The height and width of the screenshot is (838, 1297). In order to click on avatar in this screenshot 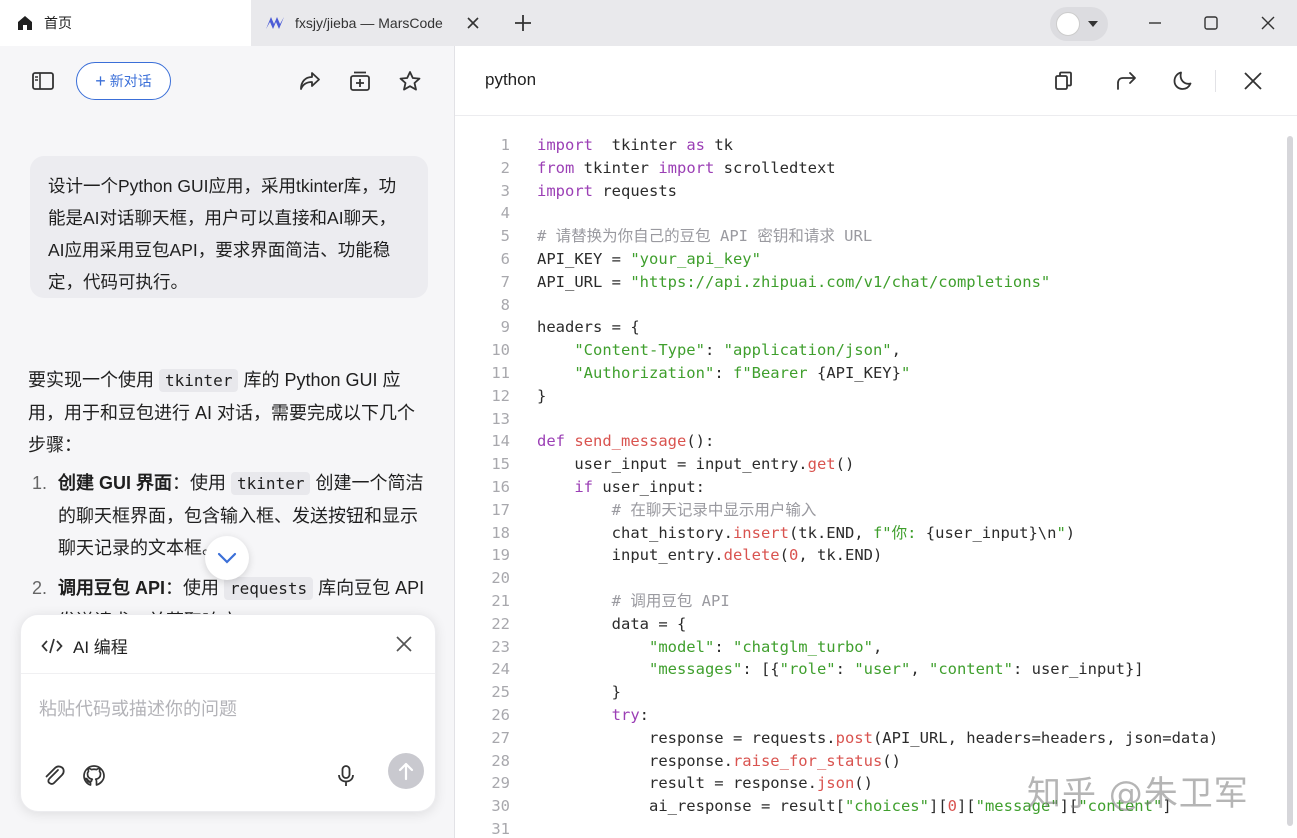, I will do `click(1068, 24)`.